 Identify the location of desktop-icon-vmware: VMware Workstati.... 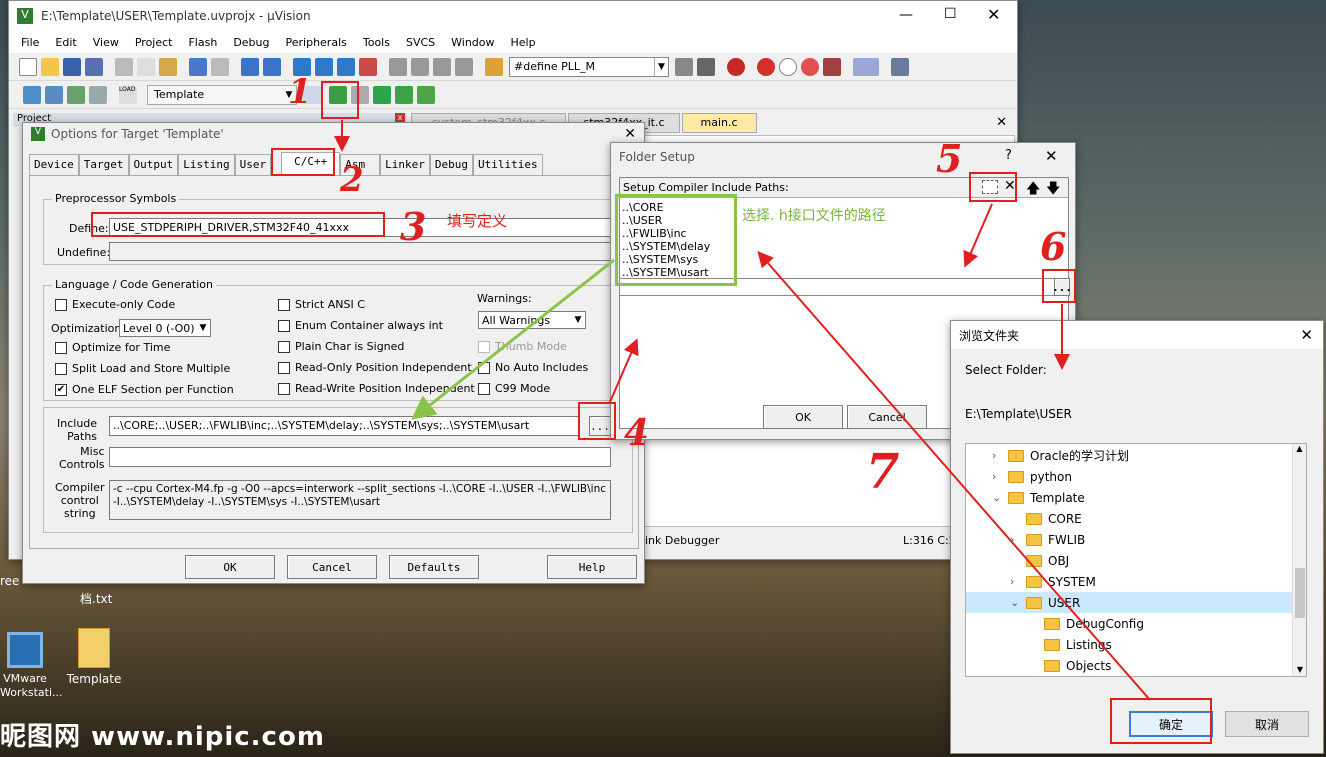
(31, 668).